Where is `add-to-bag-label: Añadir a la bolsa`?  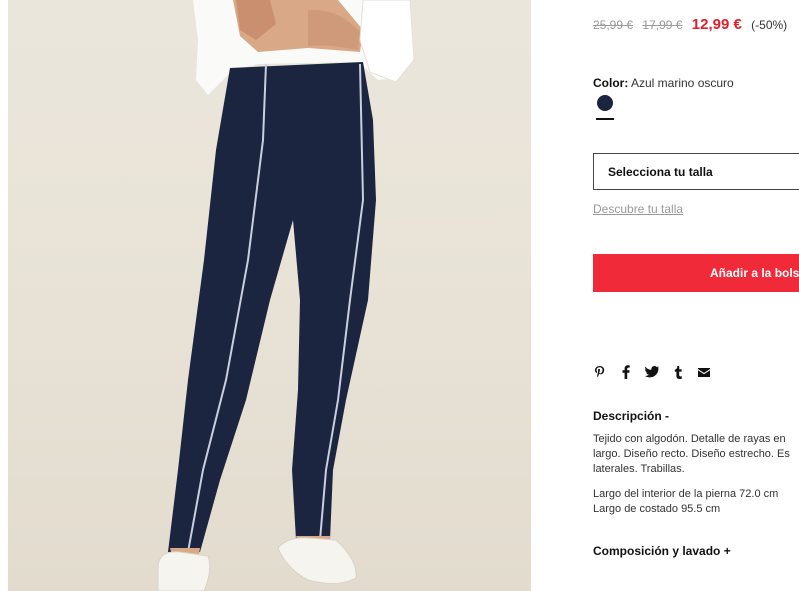
add-to-bag-label: Añadir a la bolsa is located at coordinates (754, 273).